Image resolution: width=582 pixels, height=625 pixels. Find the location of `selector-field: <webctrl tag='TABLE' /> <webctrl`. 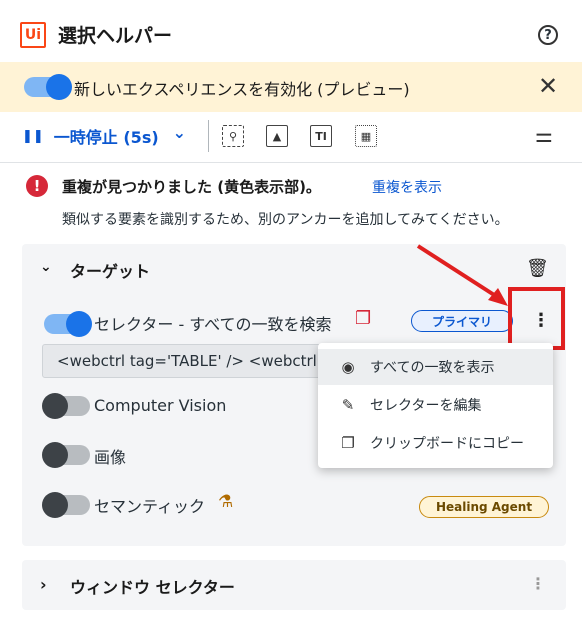

selector-field: <webctrl tag='TABLE' /> <webctrl is located at coordinates (187, 361).